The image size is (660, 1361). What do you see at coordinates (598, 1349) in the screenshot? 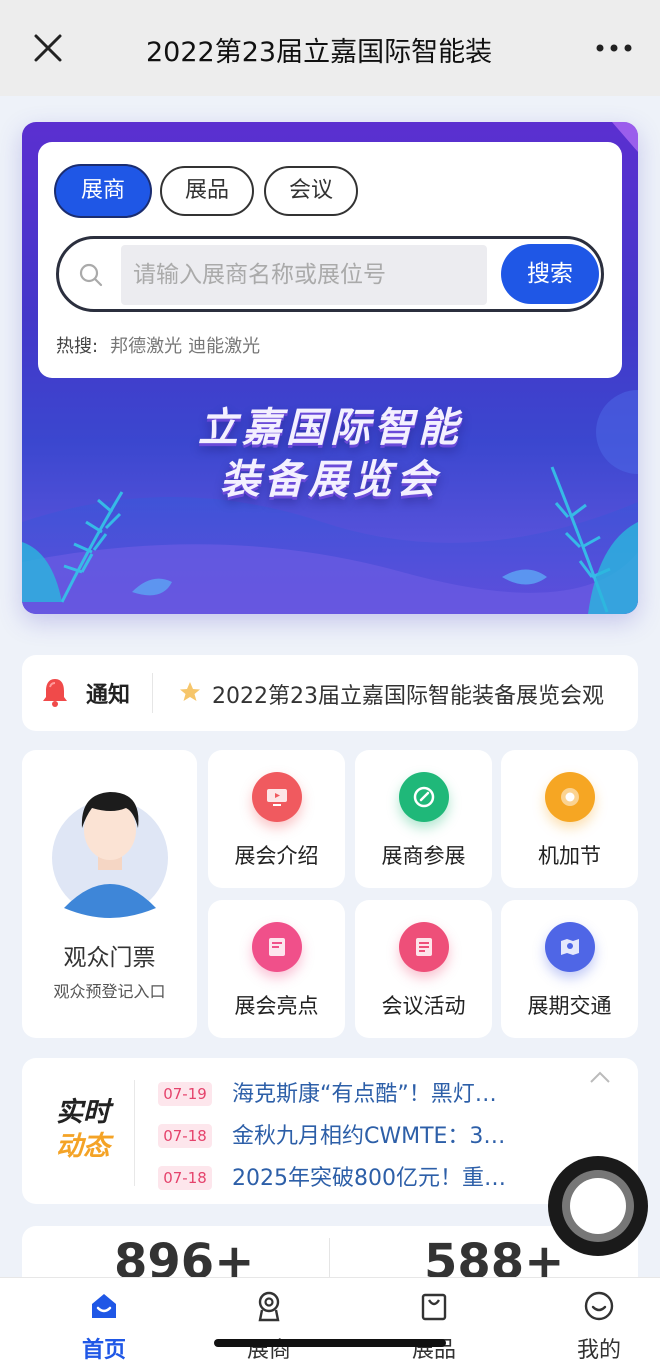
I see `tab-mine-label: 我的` at bounding box center [598, 1349].